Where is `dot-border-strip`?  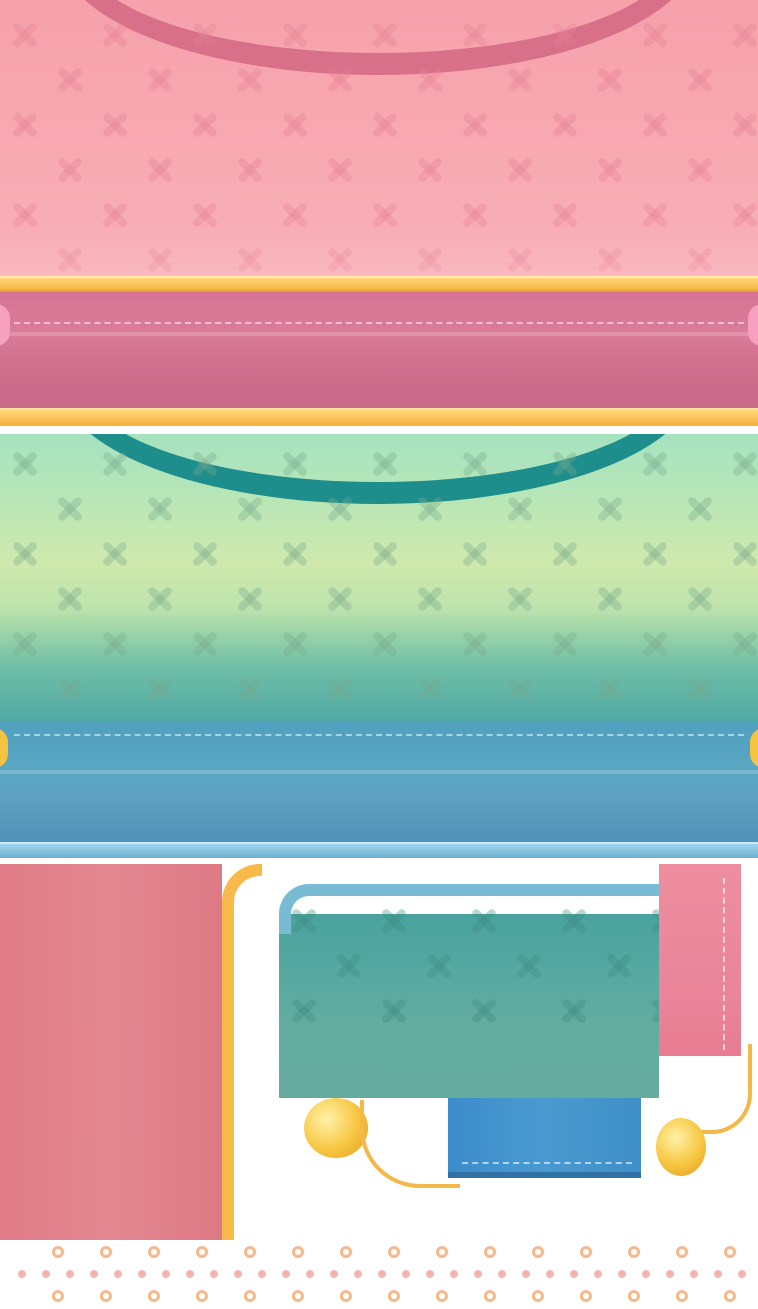 dot-border-strip is located at coordinates (379, 1275).